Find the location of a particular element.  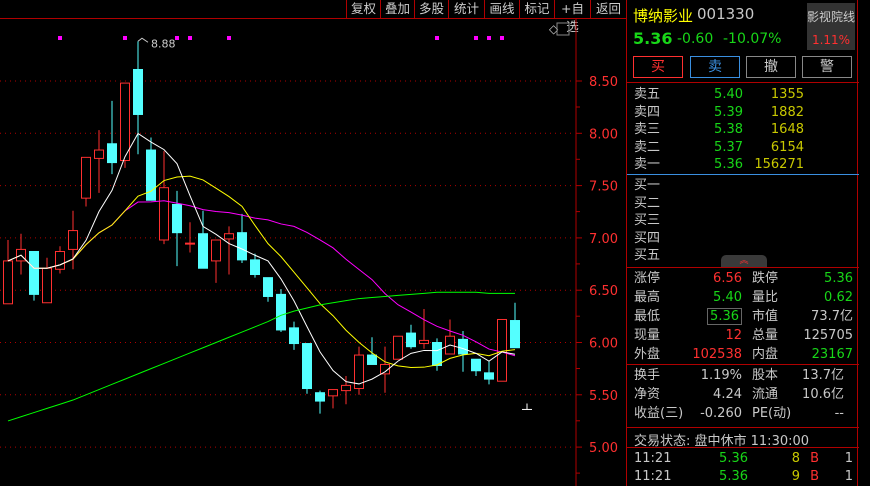

ask-volume: 1882 is located at coordinates (787, 112).